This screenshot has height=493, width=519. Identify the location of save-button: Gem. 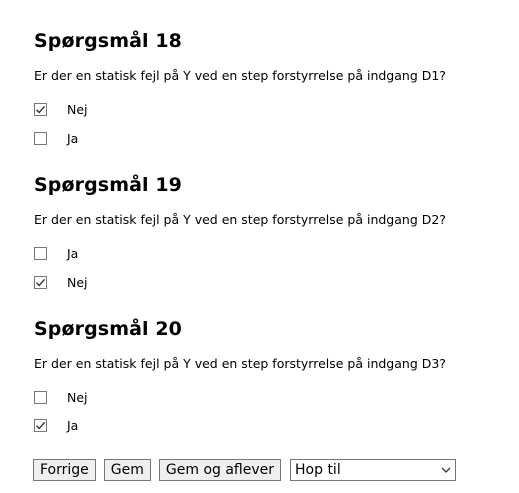
(127, 469).